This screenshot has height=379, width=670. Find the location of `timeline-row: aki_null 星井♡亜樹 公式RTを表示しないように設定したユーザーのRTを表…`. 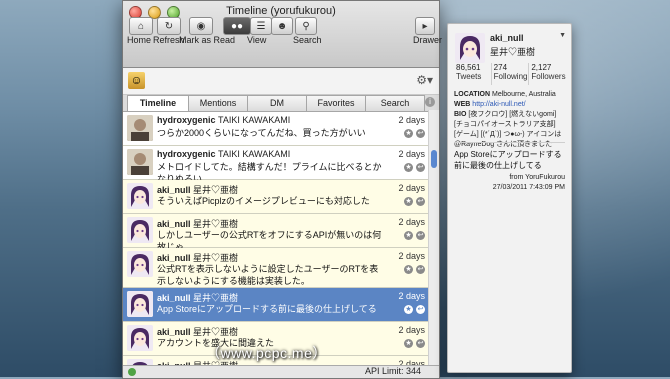

timeline-row: aki_null 星井♡亜樹 公式RTを表示しないように設定したユーザーのRTを表… is located at coordinates (281, 268).